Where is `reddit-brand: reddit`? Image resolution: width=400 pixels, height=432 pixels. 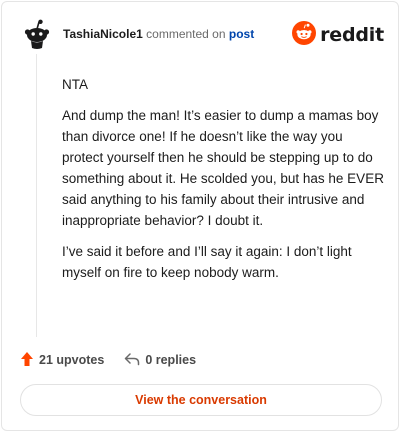 reddit-brand: reddit is located at coordinates (338, 35).